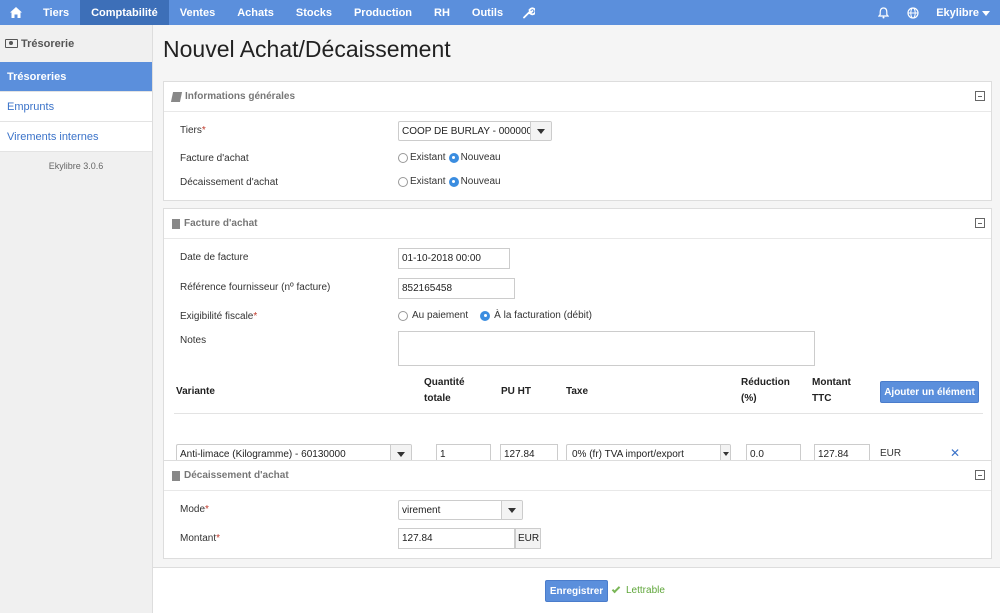  I want to click on facture-nouveau-label: Nouveau, so click(480, 157).